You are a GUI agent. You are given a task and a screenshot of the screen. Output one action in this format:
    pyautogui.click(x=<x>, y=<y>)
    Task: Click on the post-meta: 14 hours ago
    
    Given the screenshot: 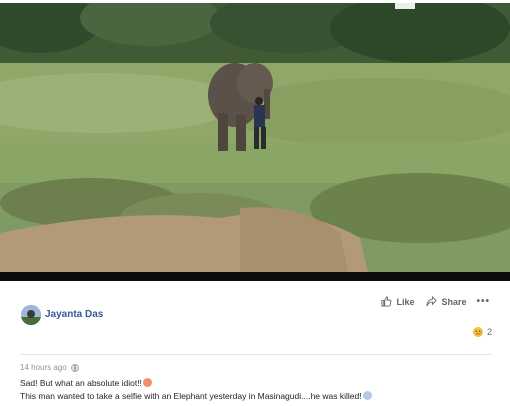 What is the action you would take?
    pyautogui.click(x=49, y=367)
    